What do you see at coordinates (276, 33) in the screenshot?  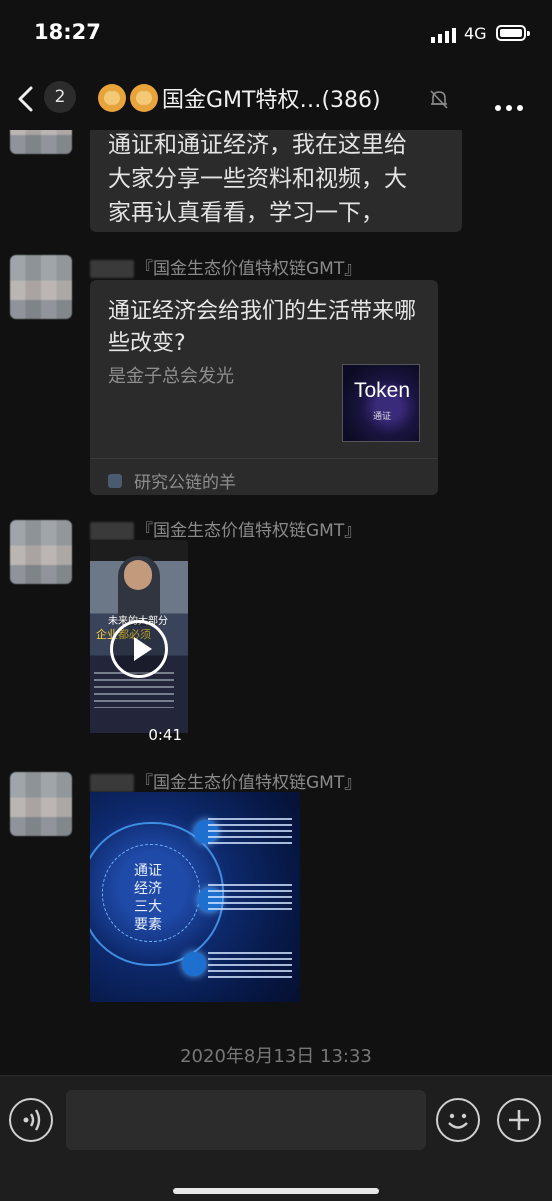 I see `status-bar: 18:27 4G` at bounding box center [276, 33].